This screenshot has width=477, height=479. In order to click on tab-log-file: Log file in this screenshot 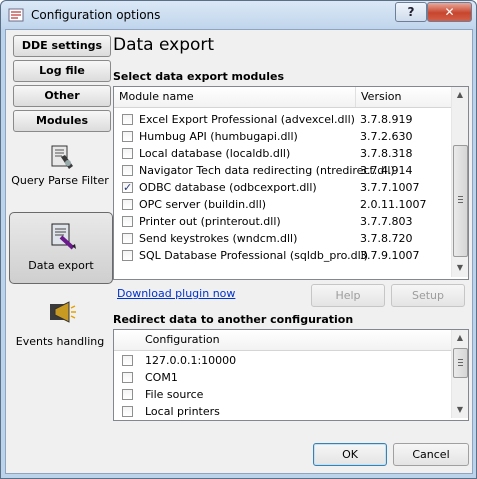, I will do `click(62, 71)`.